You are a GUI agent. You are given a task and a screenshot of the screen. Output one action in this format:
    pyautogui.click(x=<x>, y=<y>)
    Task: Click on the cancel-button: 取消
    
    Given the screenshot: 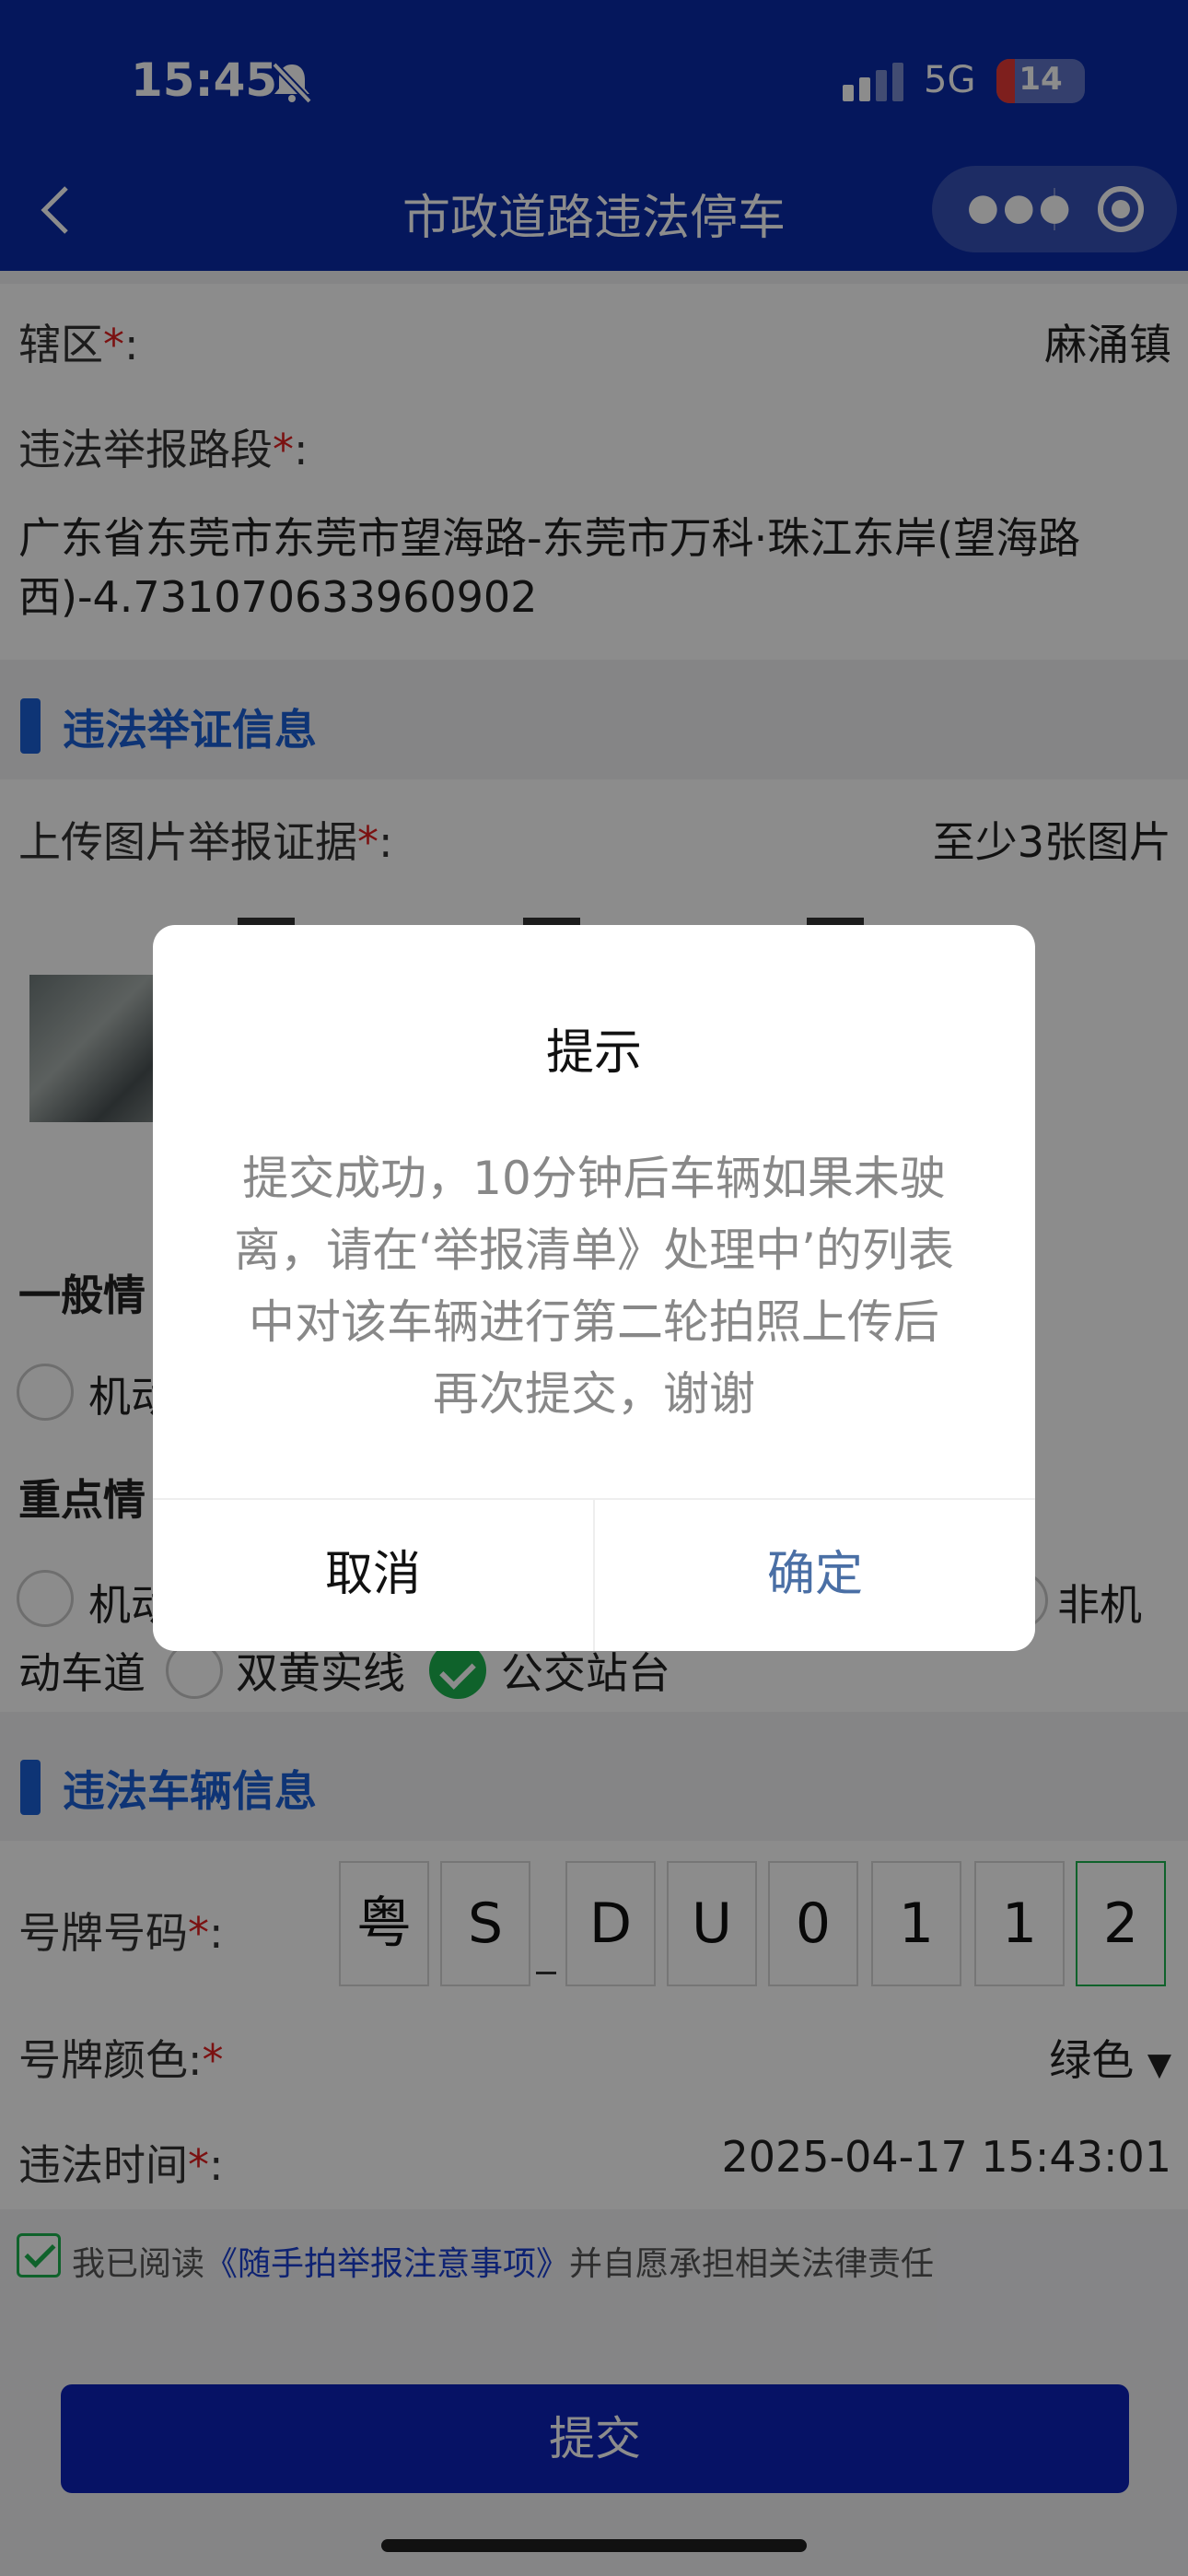 What is the action you would take?
    pyautogui.click(x=373, y=1574)
    